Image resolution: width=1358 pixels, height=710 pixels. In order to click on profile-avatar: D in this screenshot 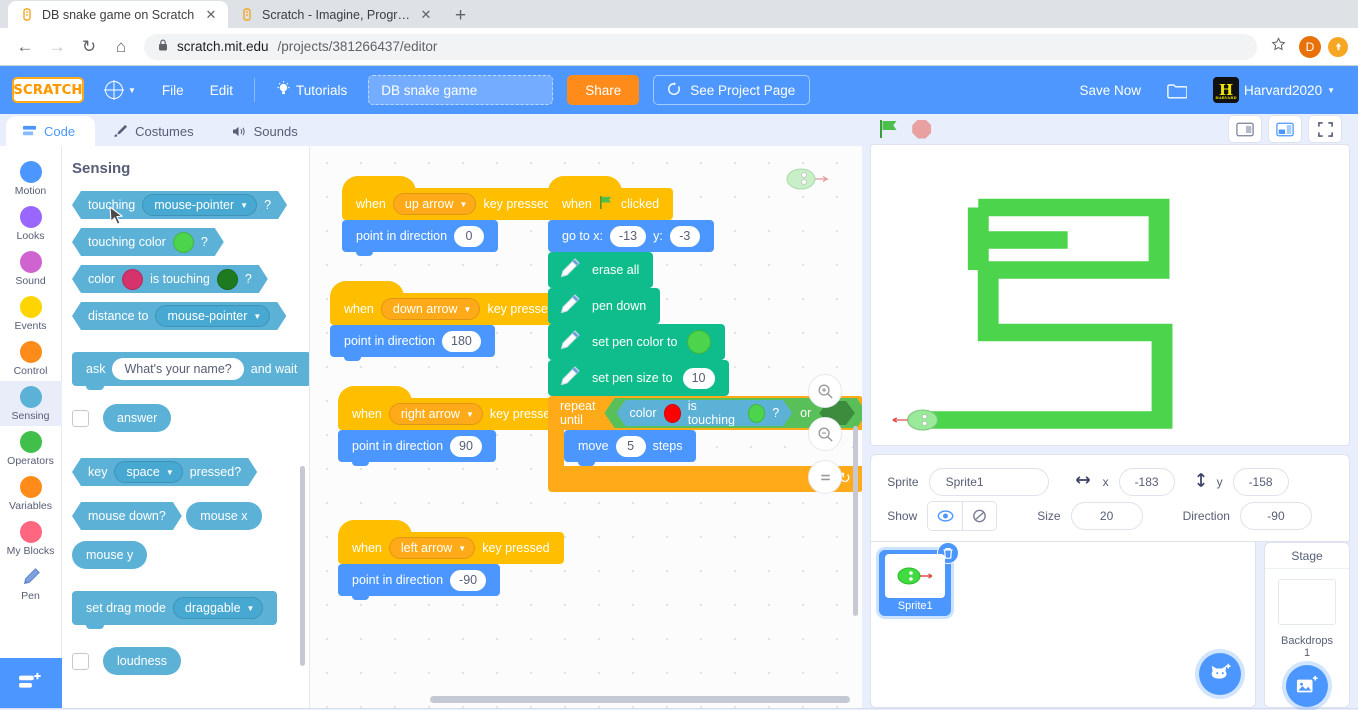, I will do `click(1310, 46)`.